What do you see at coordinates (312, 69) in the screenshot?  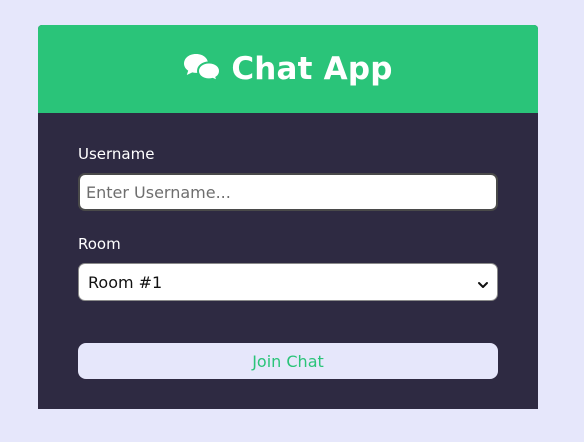 I see `app-title: Chat App` at bounding box center [312, 69].